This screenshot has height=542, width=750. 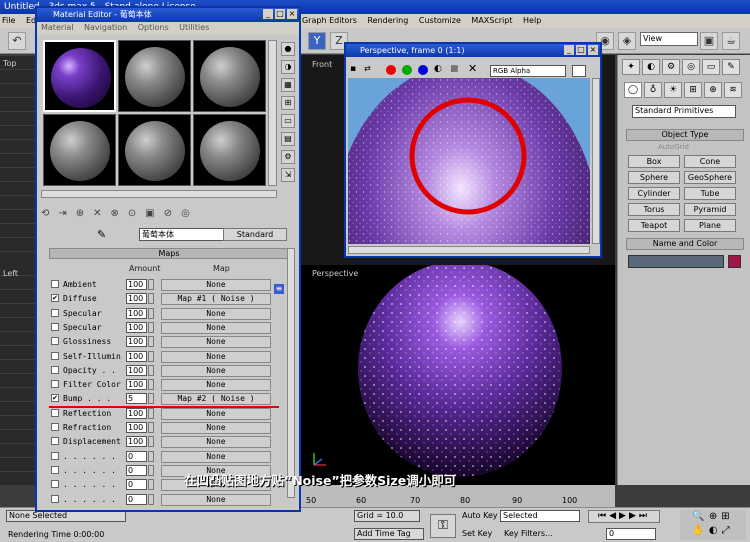 I want to click on background-icon: ▦, so click(x=288, y=85).